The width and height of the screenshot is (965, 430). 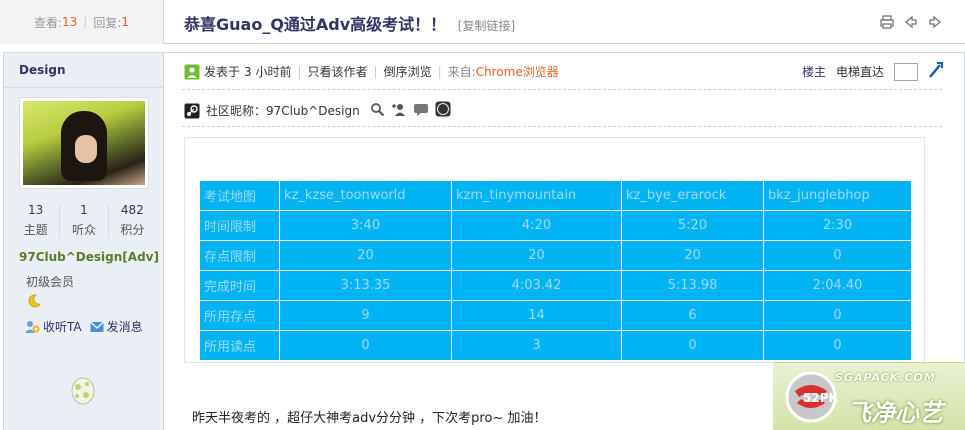 I want to click on copy-link: [复制链接], so click(x=486, y=26).